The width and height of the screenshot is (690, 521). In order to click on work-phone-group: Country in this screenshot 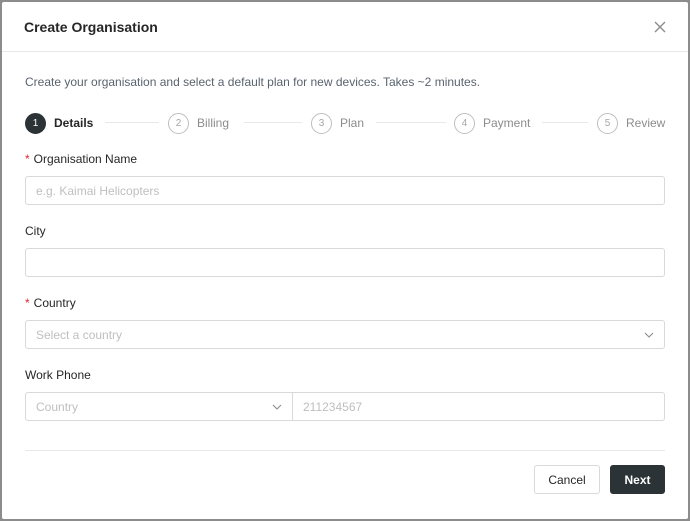, I will do `click(345, 406)`.